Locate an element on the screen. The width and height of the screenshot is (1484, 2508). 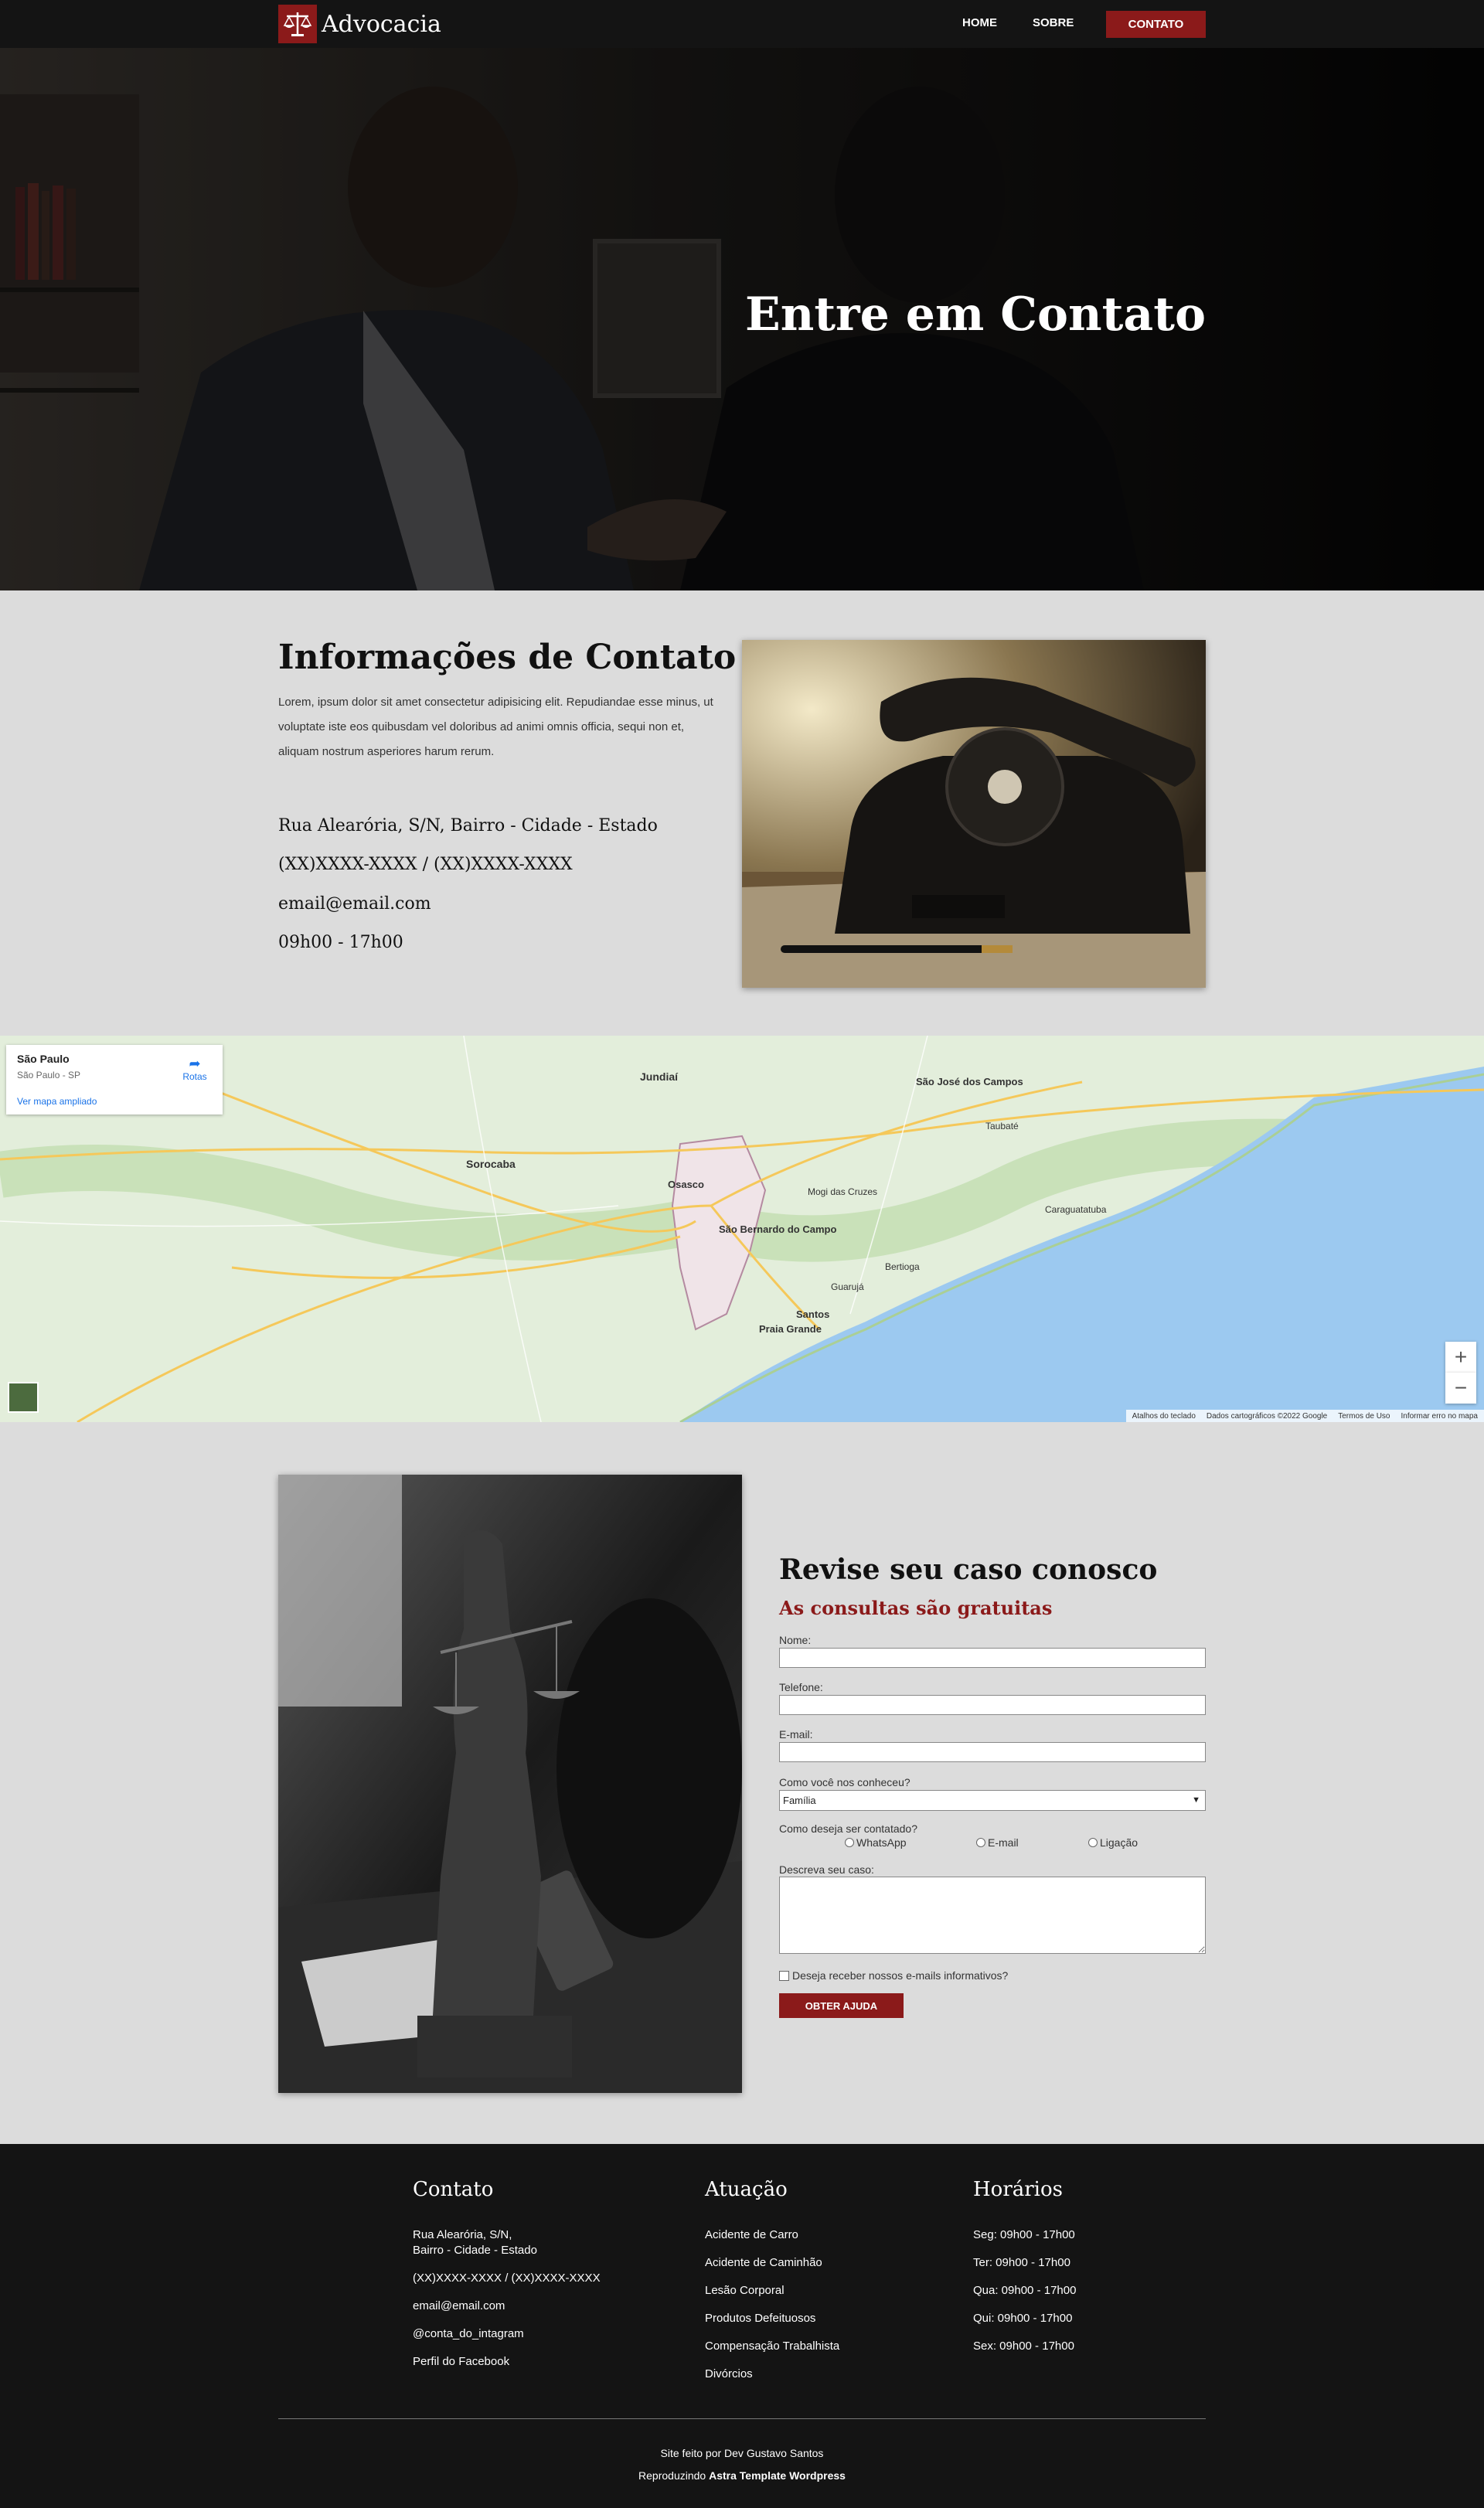
phone-label: Telefone: is located at coordinates (801, 1687).